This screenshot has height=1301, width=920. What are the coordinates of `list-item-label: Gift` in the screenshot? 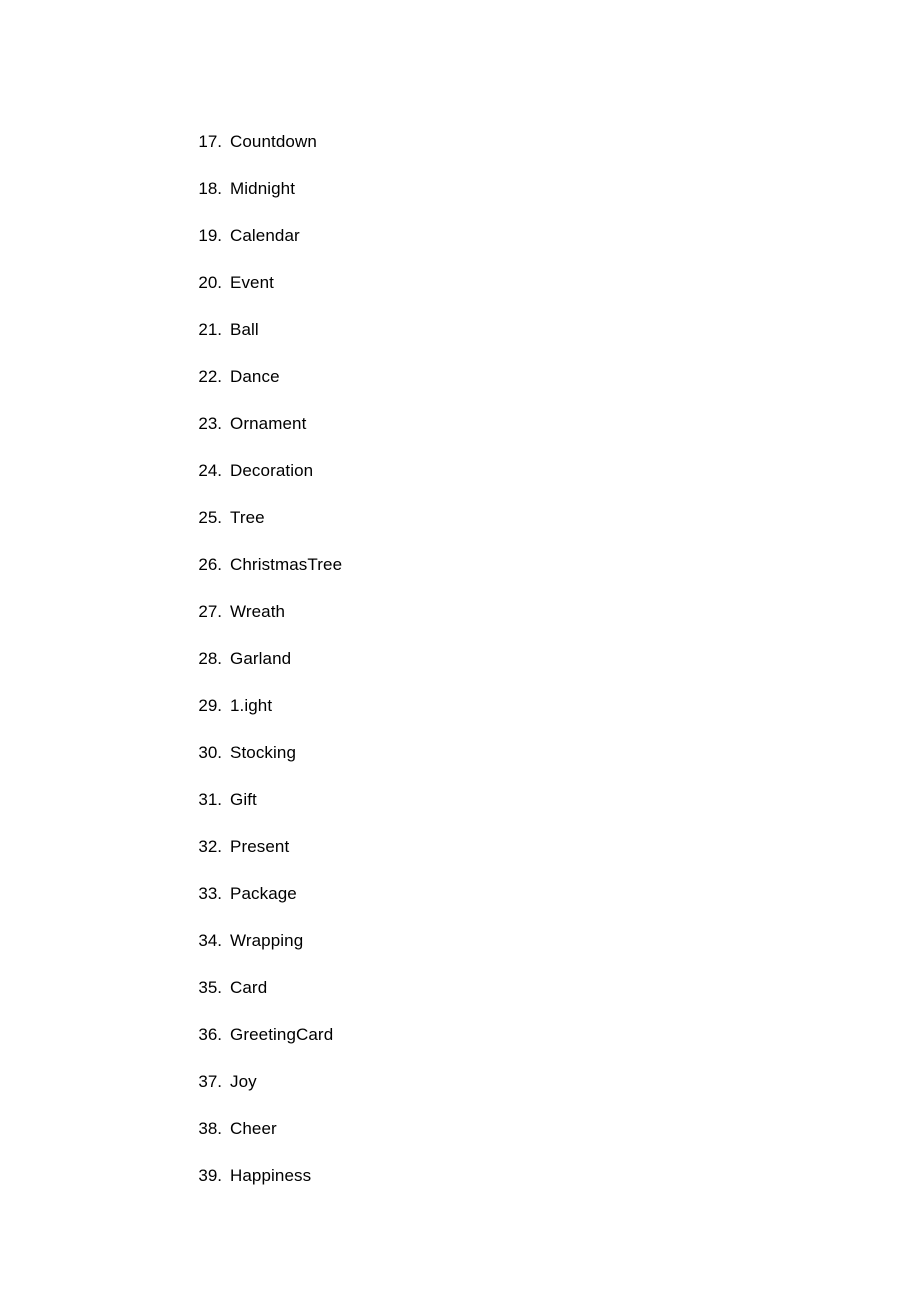 It's located at (243, 799).